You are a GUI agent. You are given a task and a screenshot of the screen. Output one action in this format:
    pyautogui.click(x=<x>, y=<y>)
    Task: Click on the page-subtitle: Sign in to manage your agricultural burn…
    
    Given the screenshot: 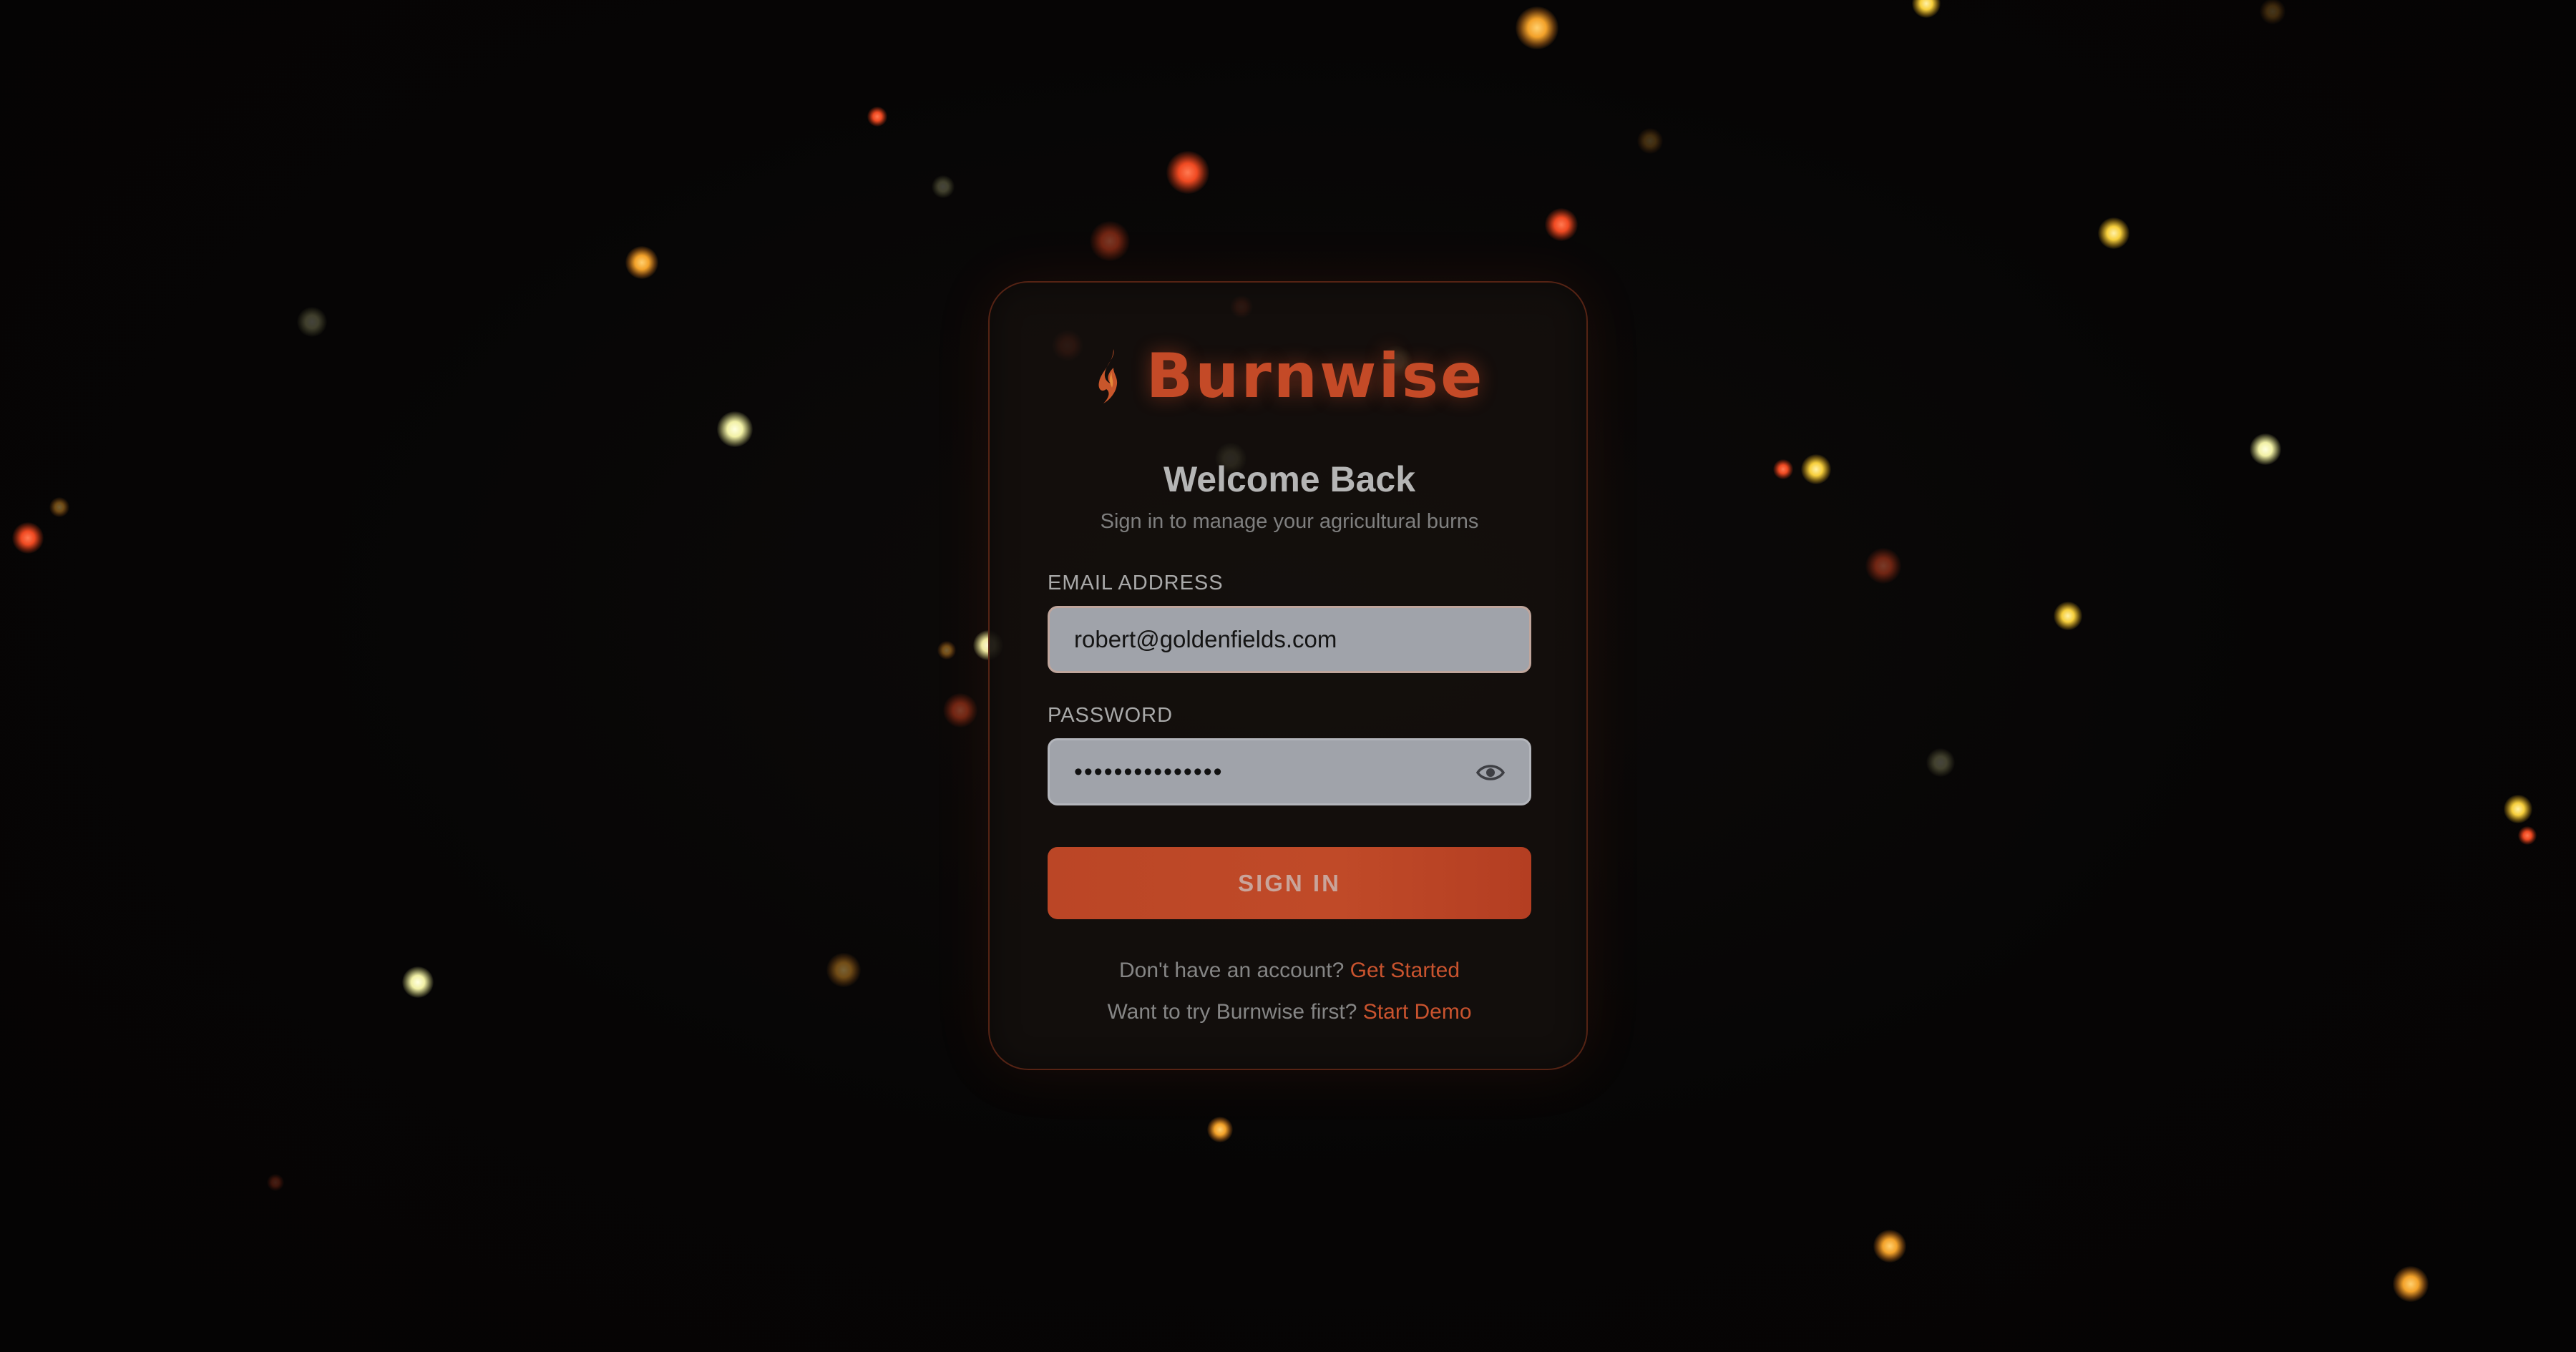 What is the action you would take?
    pyautogui.click(x=1289, y=522)
    